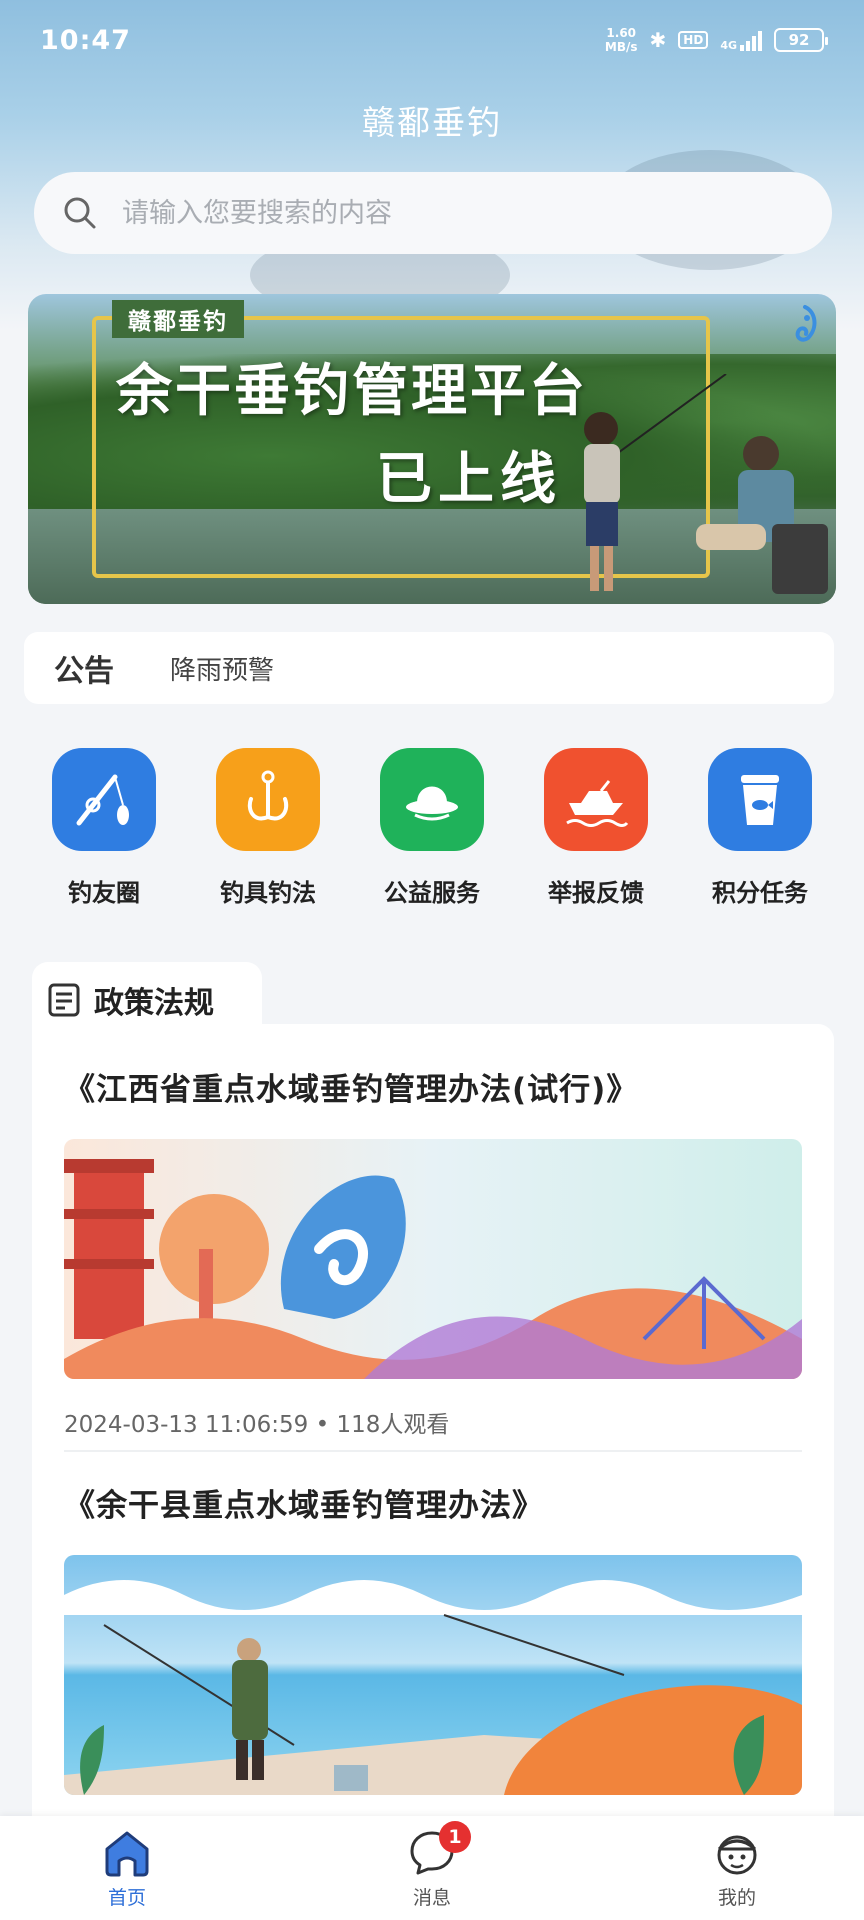  I want to click on nav-label: 首页, so click(126, 1897).